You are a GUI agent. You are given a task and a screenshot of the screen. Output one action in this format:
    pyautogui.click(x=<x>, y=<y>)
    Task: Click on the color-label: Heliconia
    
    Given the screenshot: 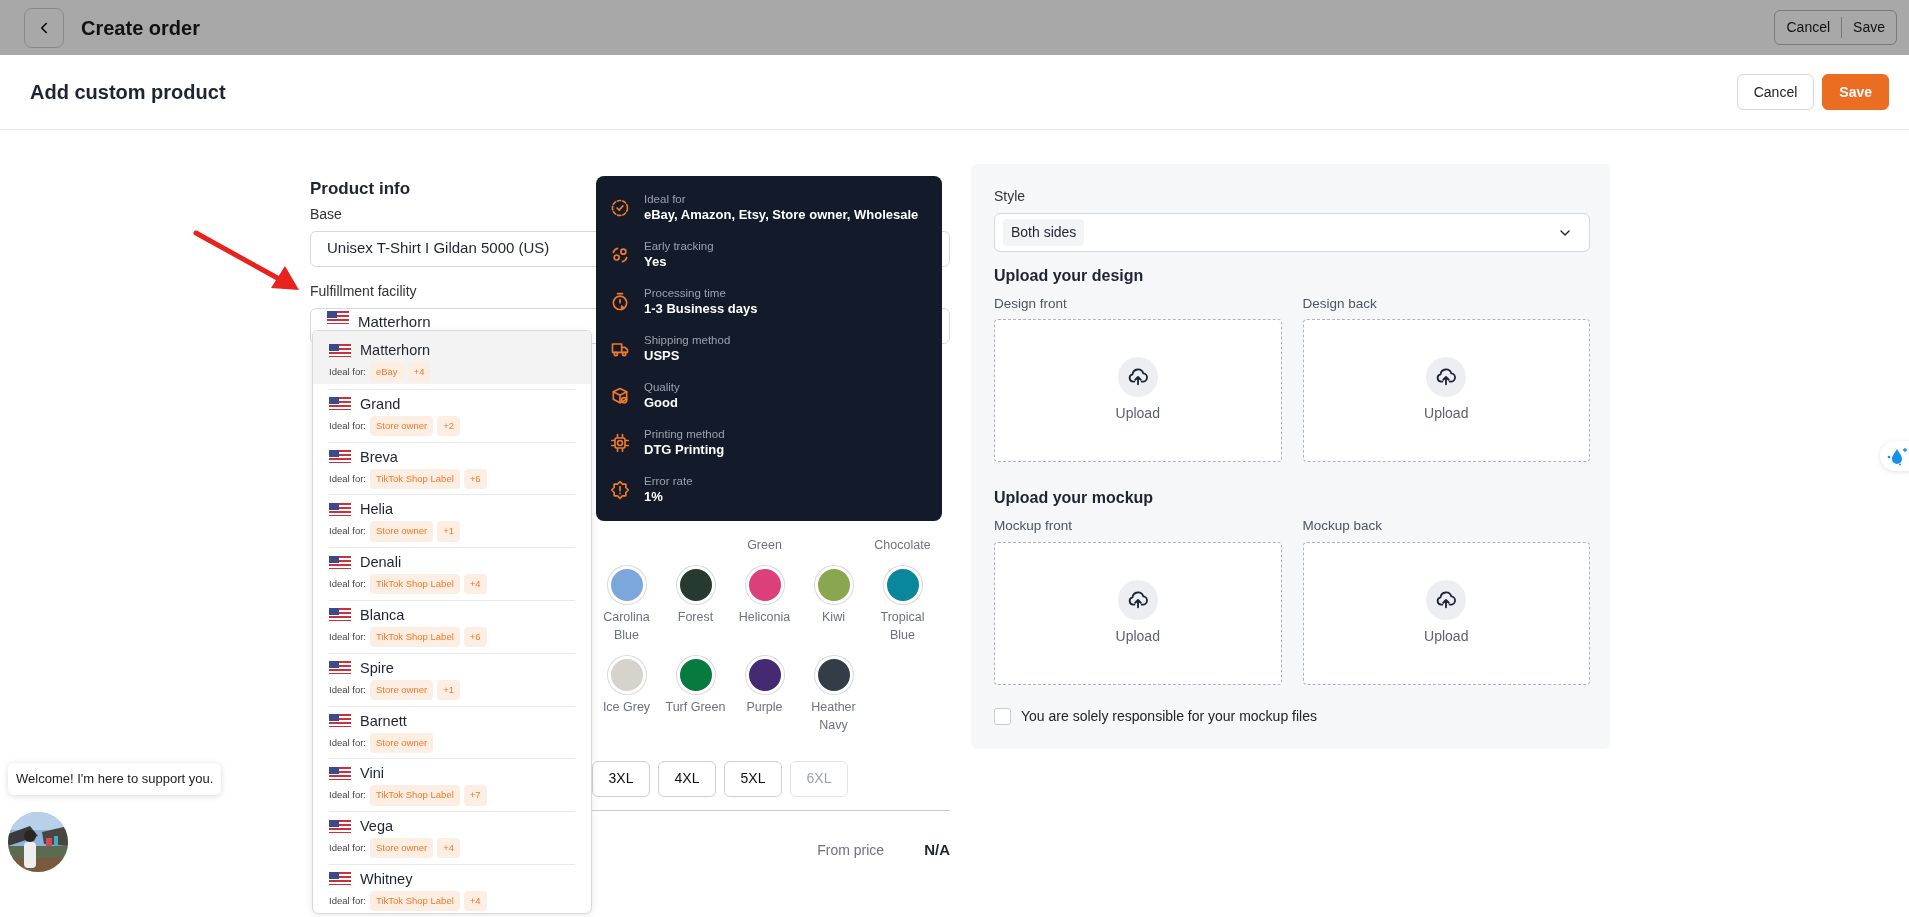 What is the action you would take?
    pyautogui.click(x=764, y=617)
    